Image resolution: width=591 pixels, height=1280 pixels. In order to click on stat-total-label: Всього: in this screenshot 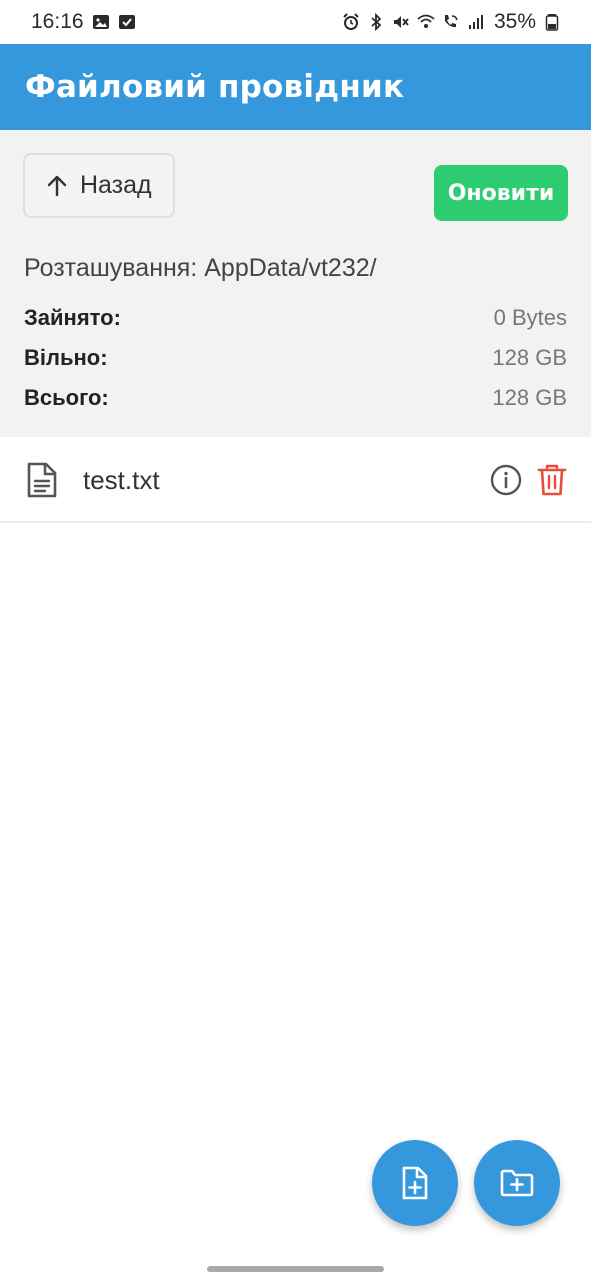, I will do `click(66, 397)`.